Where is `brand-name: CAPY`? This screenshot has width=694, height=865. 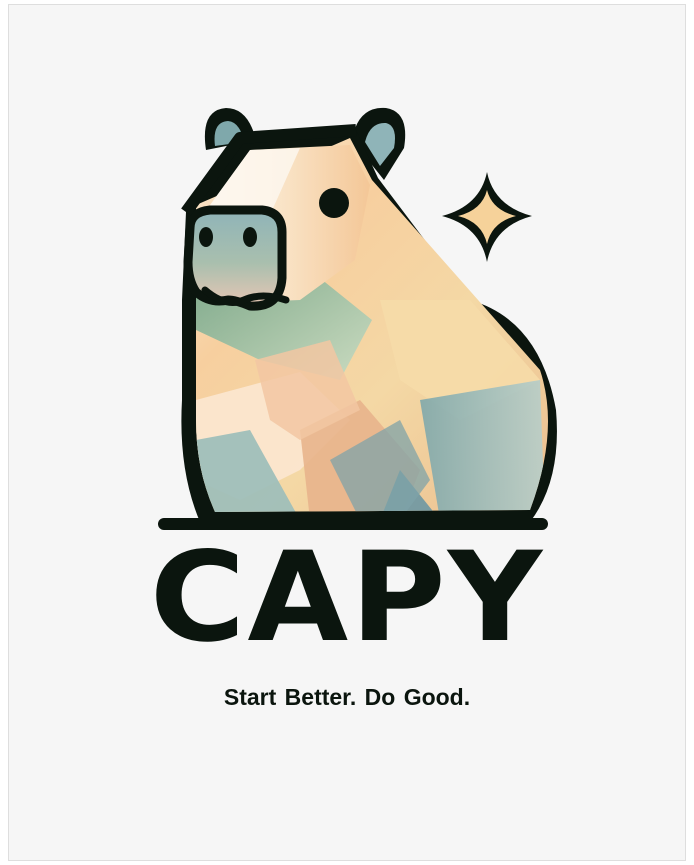 brand-name: CAPY is located at coordinates (347, 598).